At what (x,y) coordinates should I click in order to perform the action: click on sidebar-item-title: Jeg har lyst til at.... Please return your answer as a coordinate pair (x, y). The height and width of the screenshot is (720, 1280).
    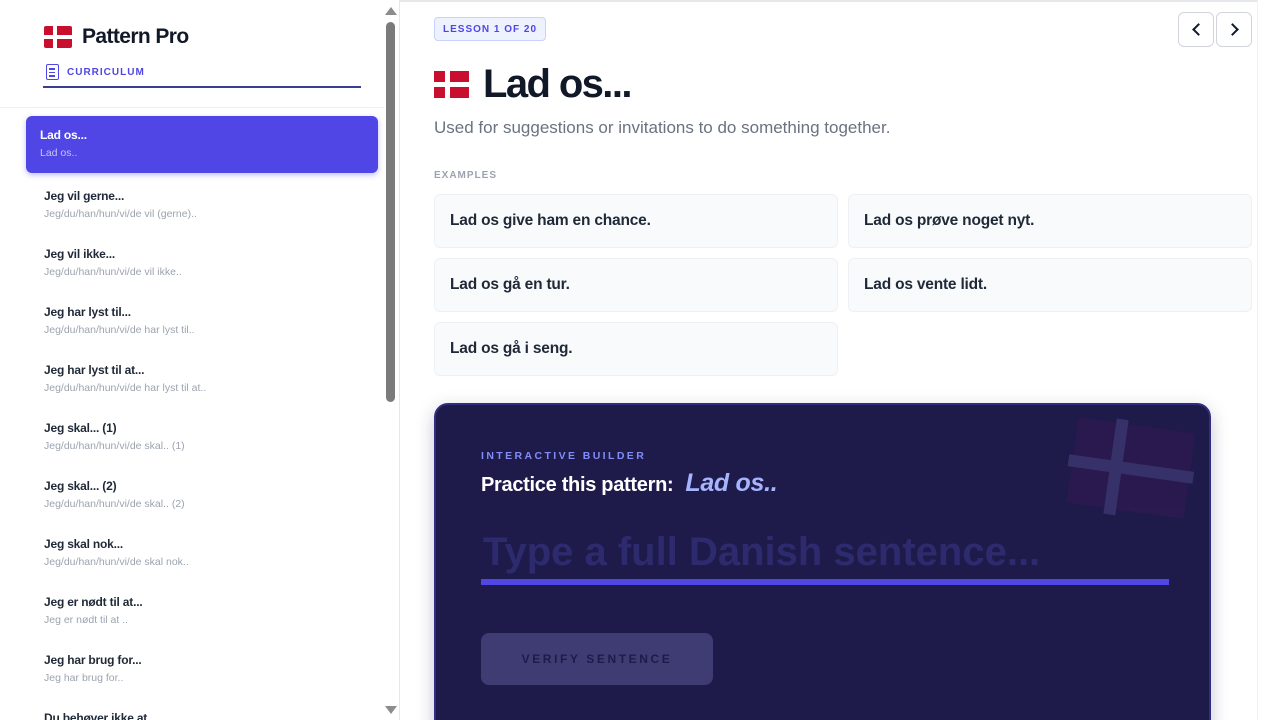
    Looking at the image, I should click on (94, 370).